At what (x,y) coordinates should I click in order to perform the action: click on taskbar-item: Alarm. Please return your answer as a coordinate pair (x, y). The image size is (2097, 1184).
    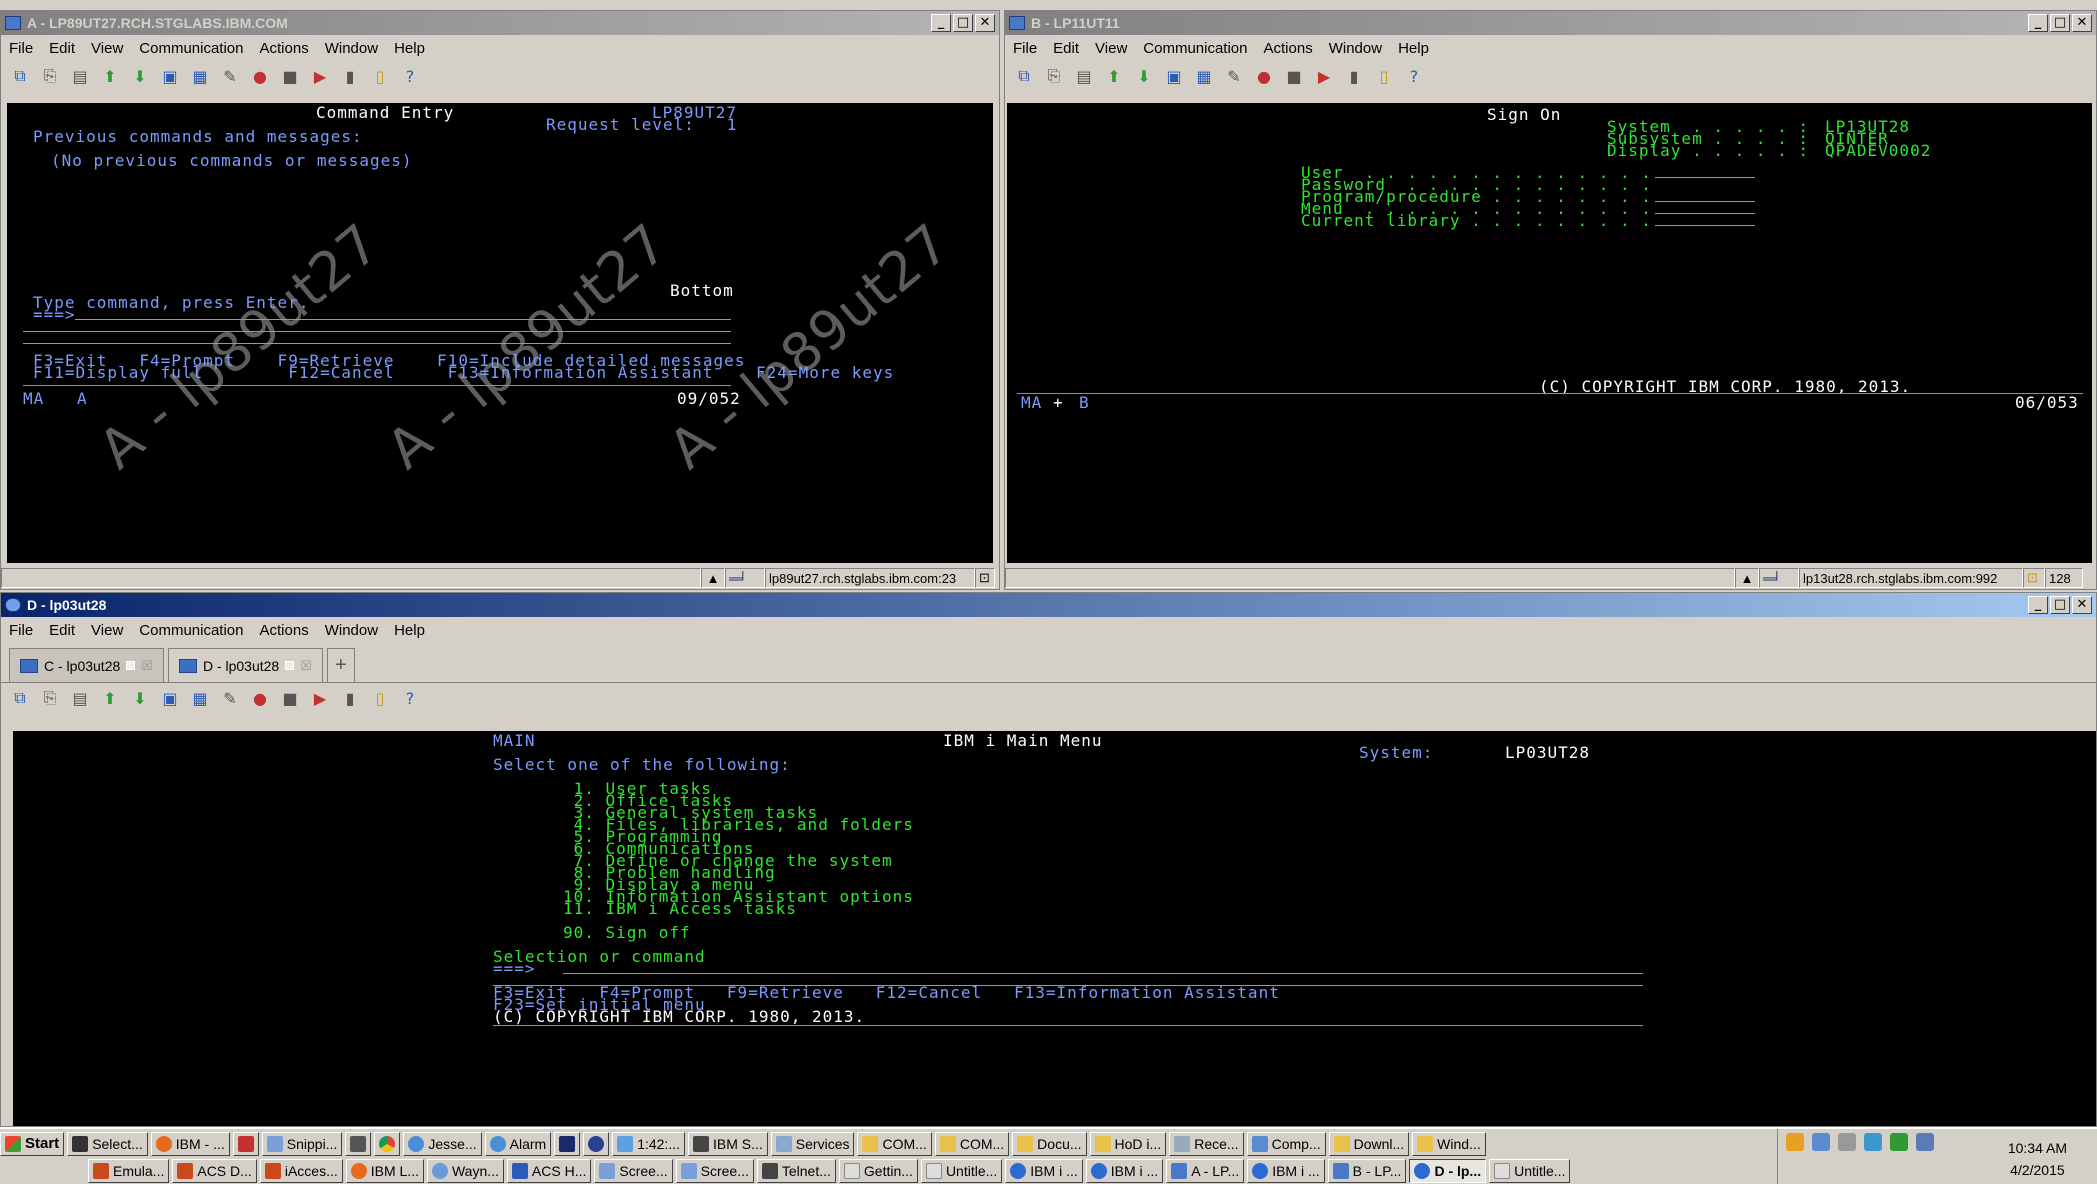
    Looking at the image, I should click on (518, 1143).